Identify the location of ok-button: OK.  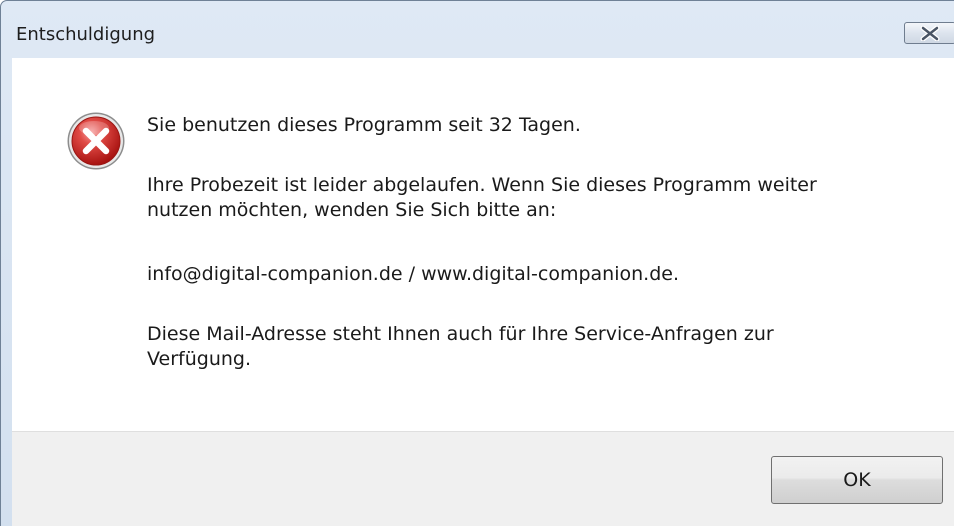
(857, 480).